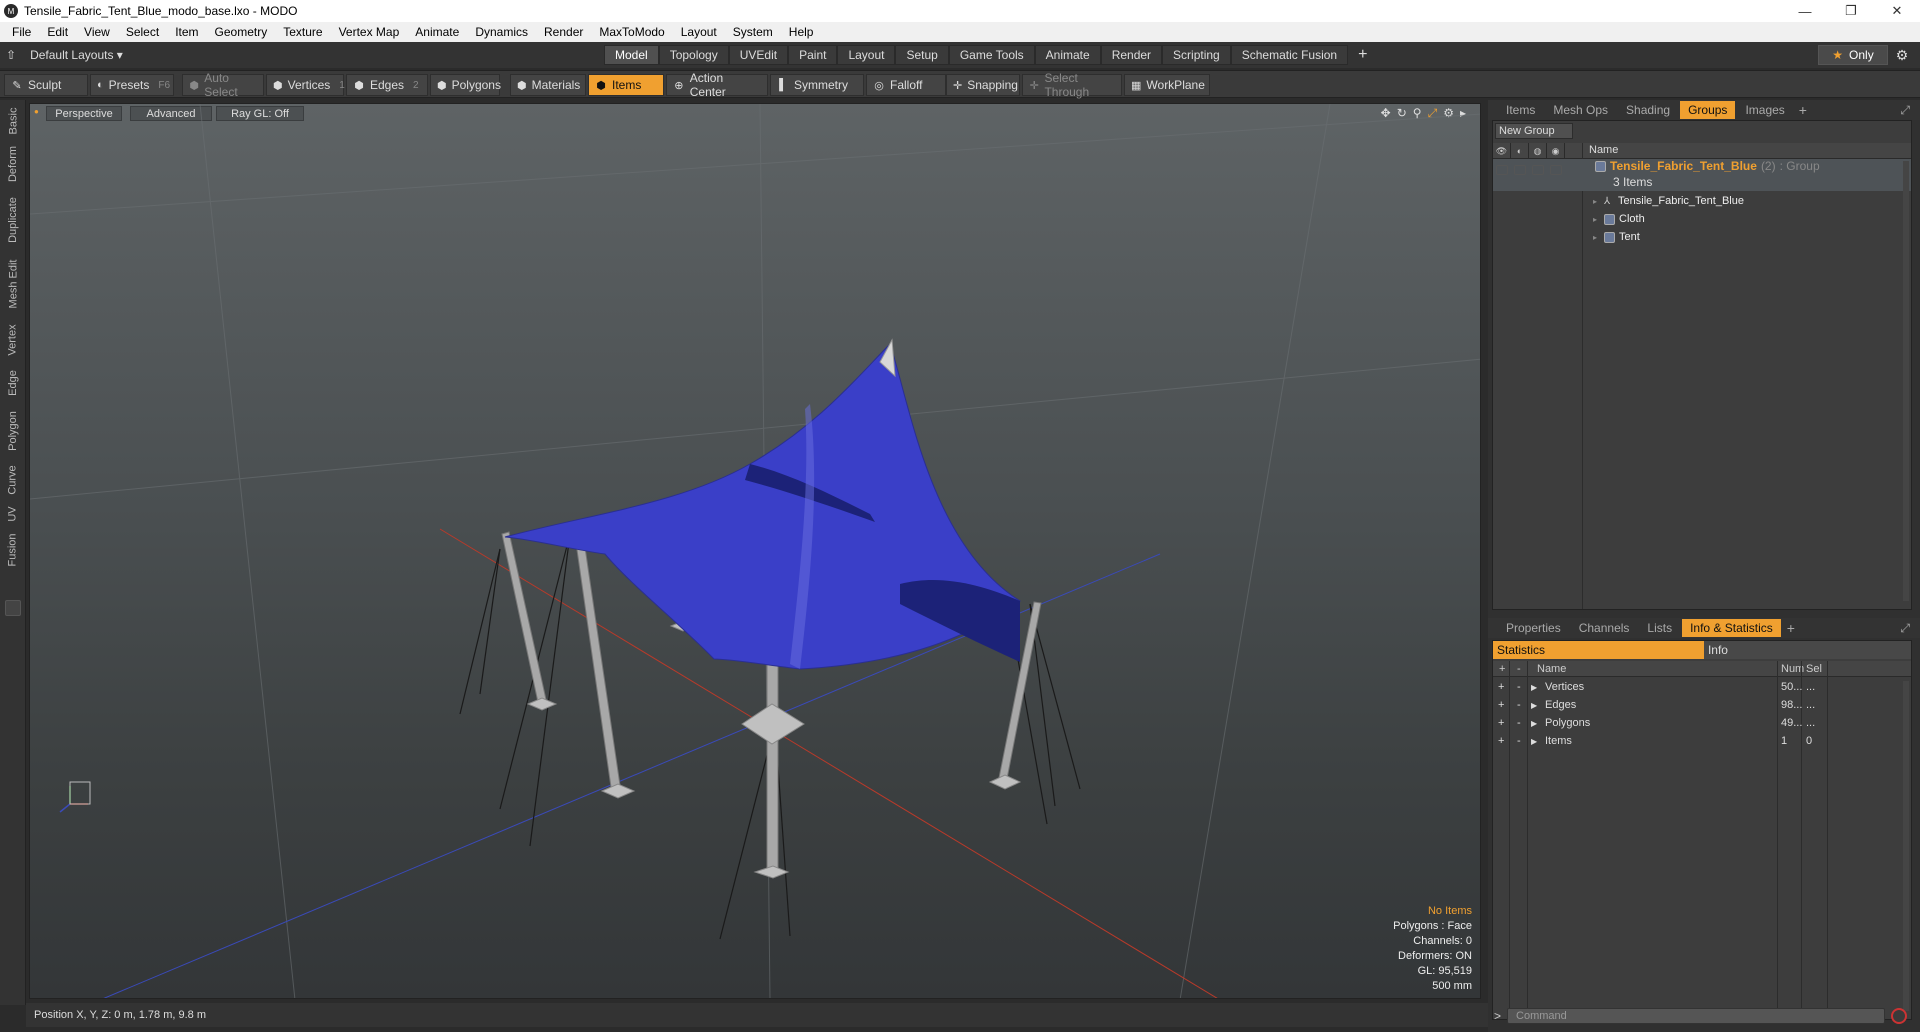 The image size is (1920, 1032). I want to click on vtab-uv: UV, so click(13, 514).